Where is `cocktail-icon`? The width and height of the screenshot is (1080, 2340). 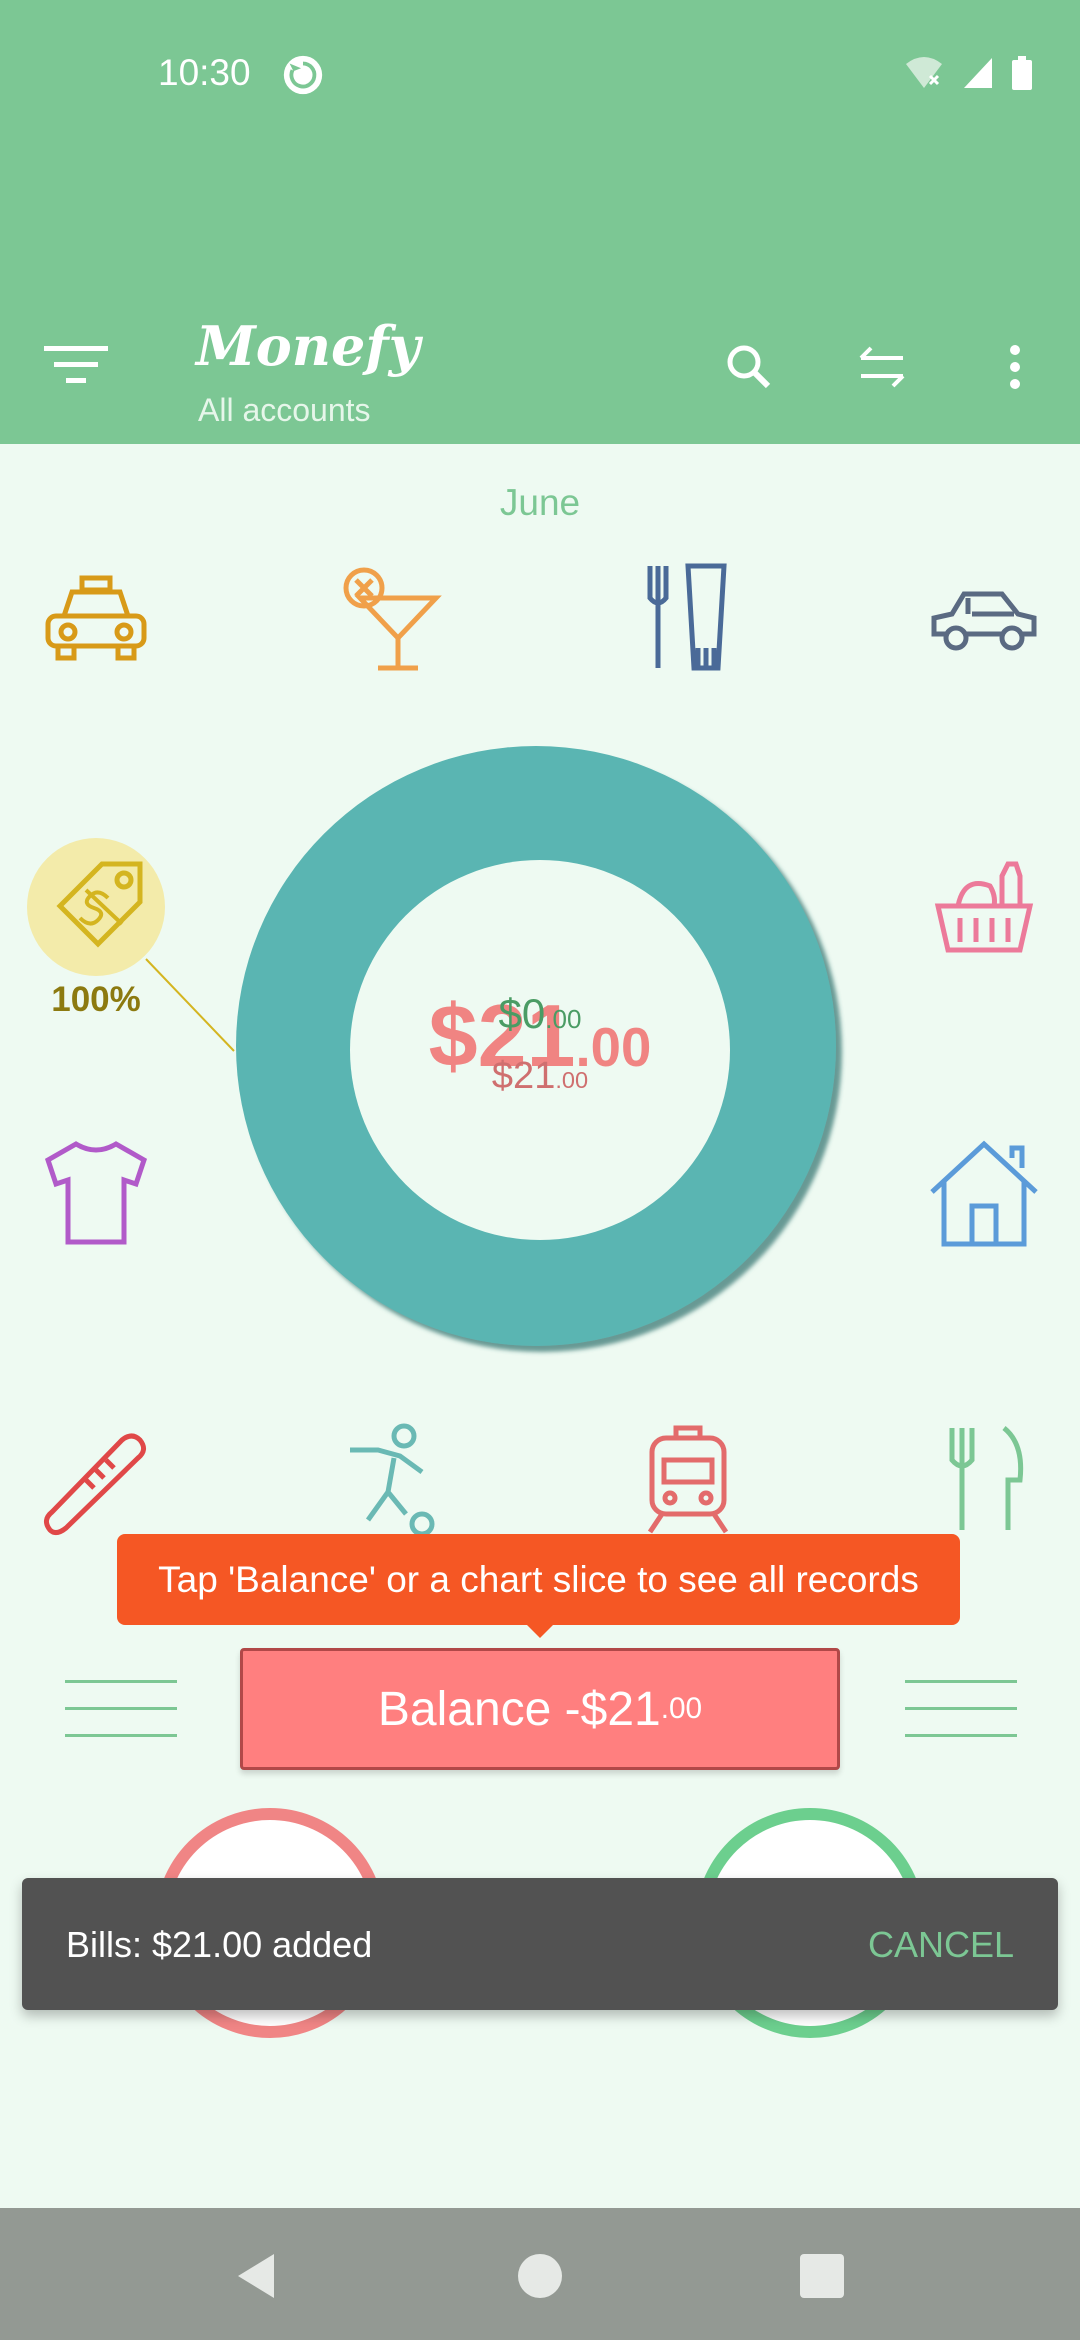 cocktail-icon is located at coordinates (390, 618).